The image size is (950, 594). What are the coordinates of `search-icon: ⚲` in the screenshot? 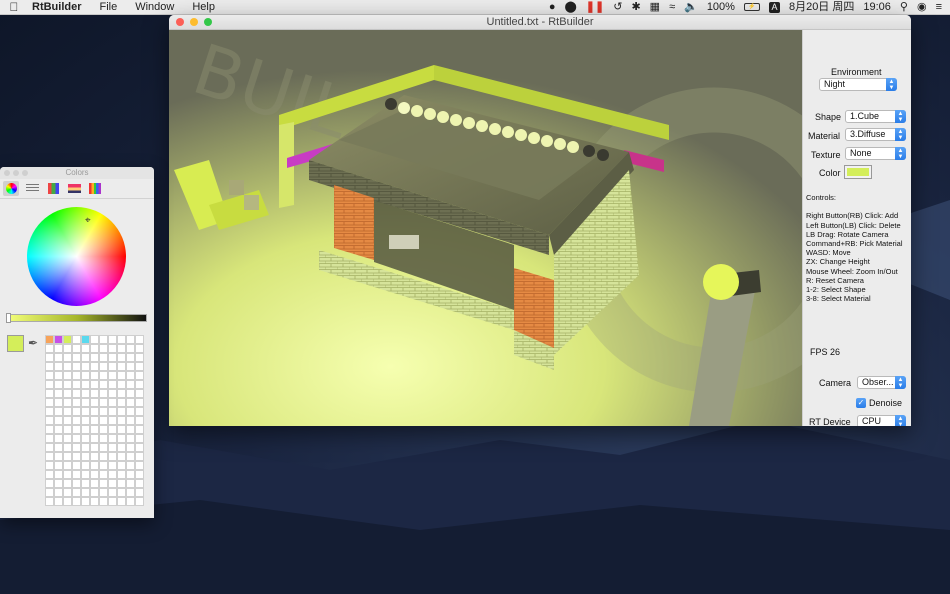 It's located at (904, 7).